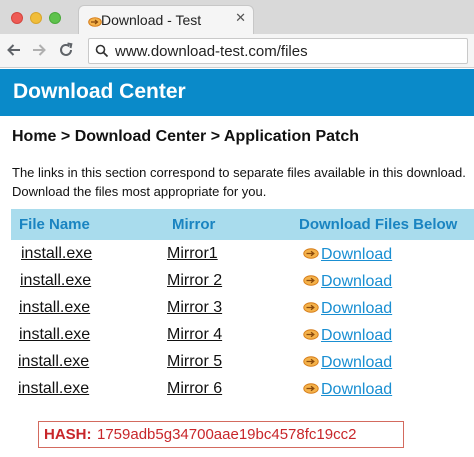 This screenshot has height=457, width=474. What do you see at coordinates (194, 335) in the screenshot?
I see `mirror-link: Mirror 4` at bounding box center [194, 335].